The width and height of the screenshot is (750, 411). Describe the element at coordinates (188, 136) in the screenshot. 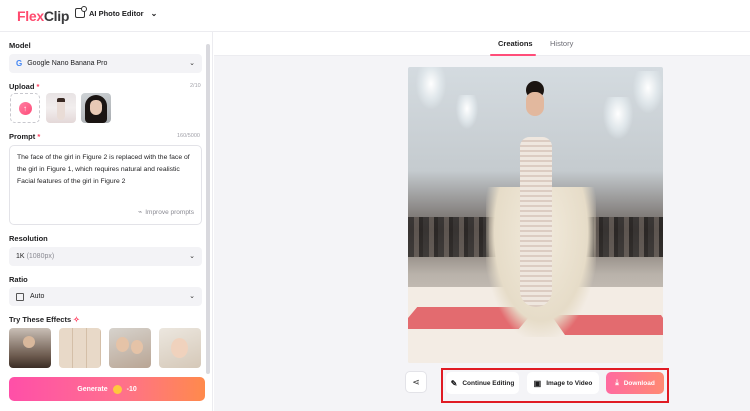

I see `prompt-count: 160/5000` at that location.